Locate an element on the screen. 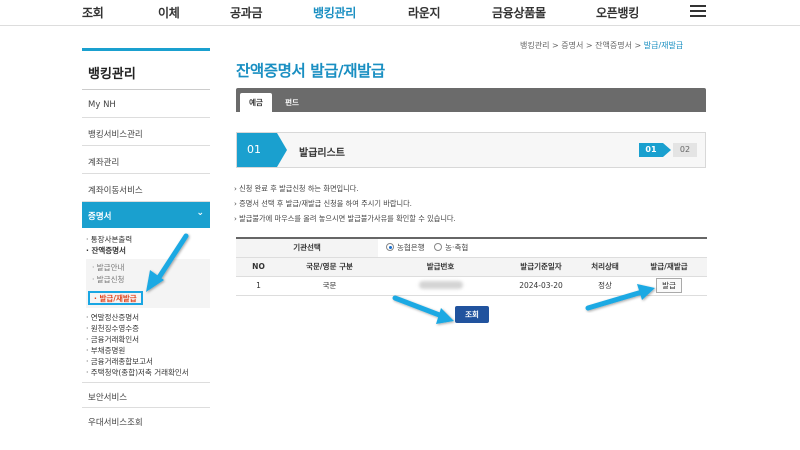 The image size is (800, 450). sidebar-item-account-transfer: 계좌이동서비스 is located at coordinates (146, 188).